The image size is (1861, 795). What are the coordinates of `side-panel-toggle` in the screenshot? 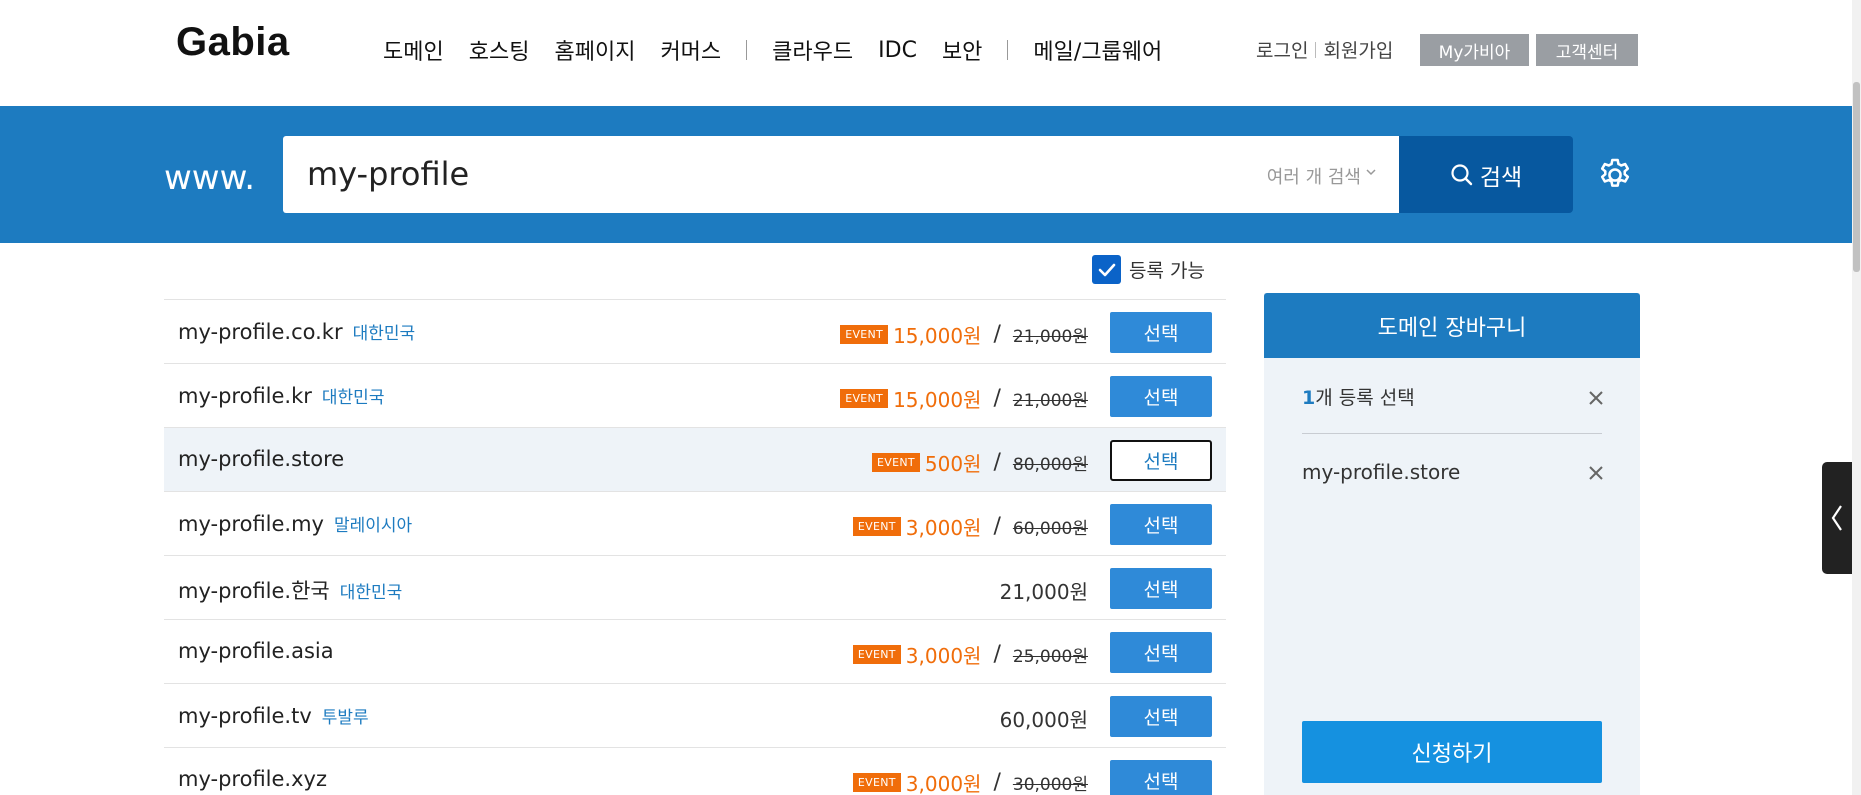 It's located at (1837, 518).